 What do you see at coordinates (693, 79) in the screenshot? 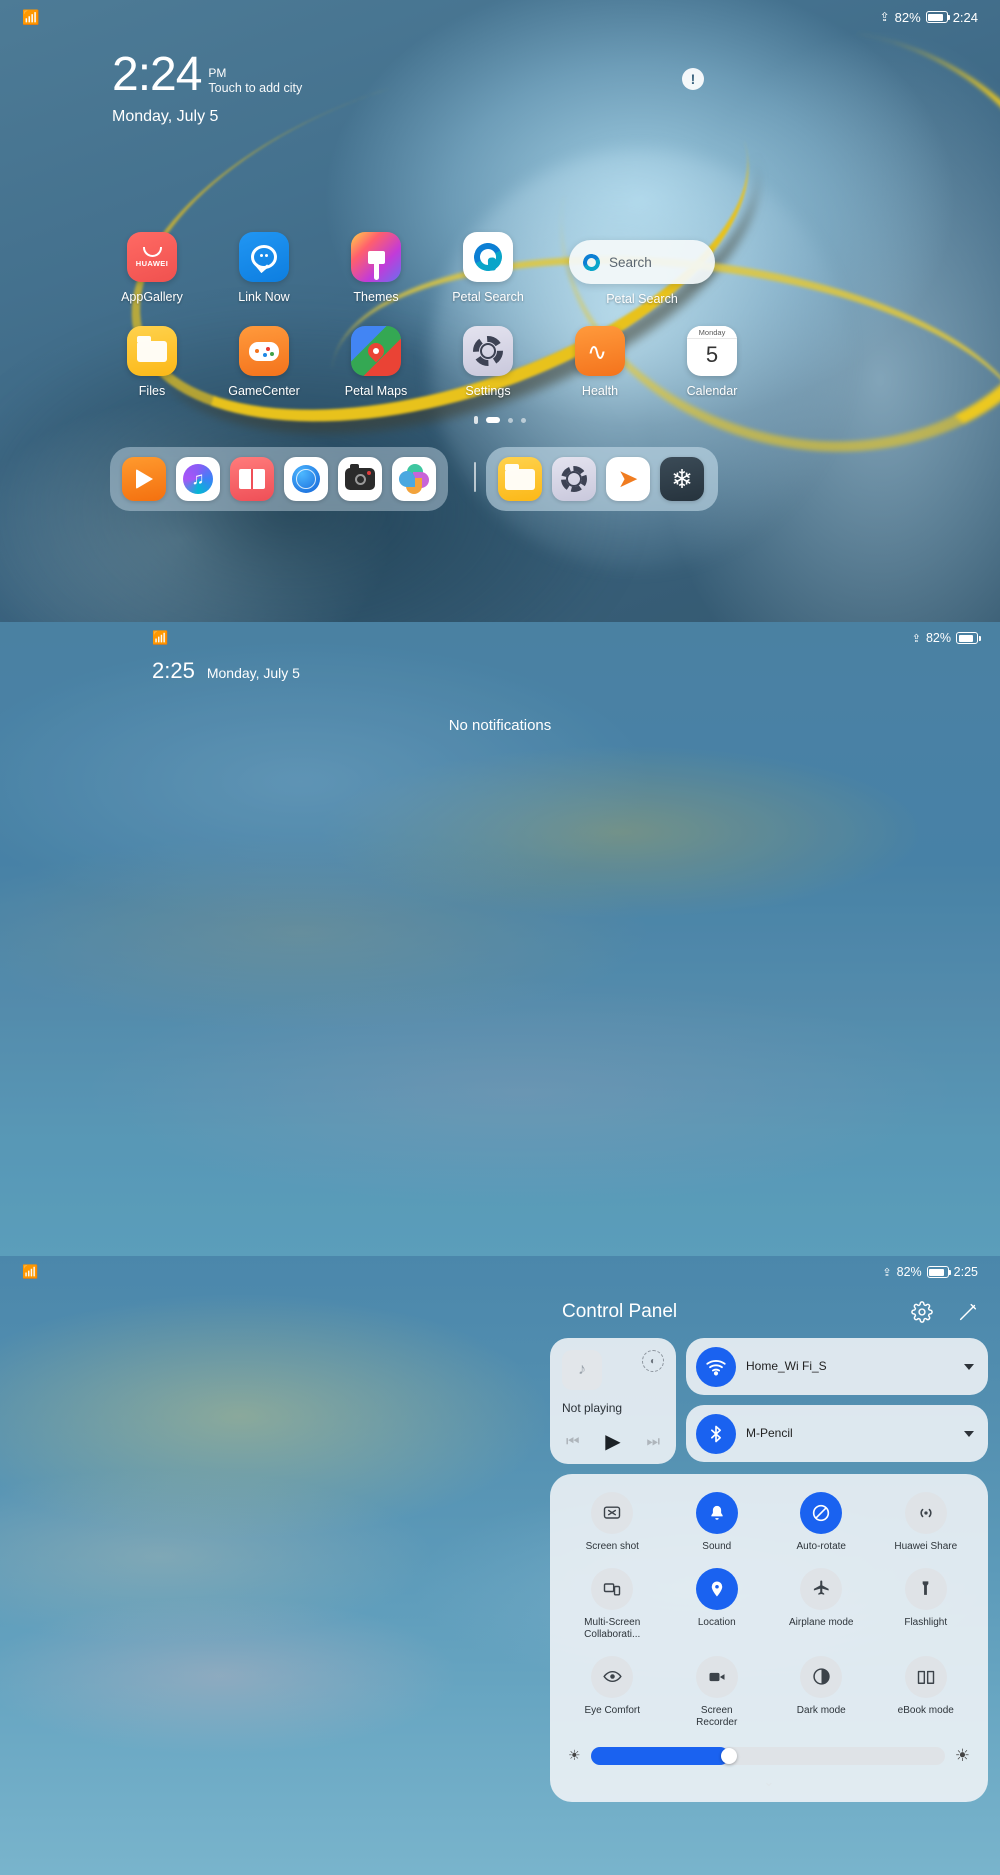
I see `notification-alert-badge: !` at bounding box center [693, 79].